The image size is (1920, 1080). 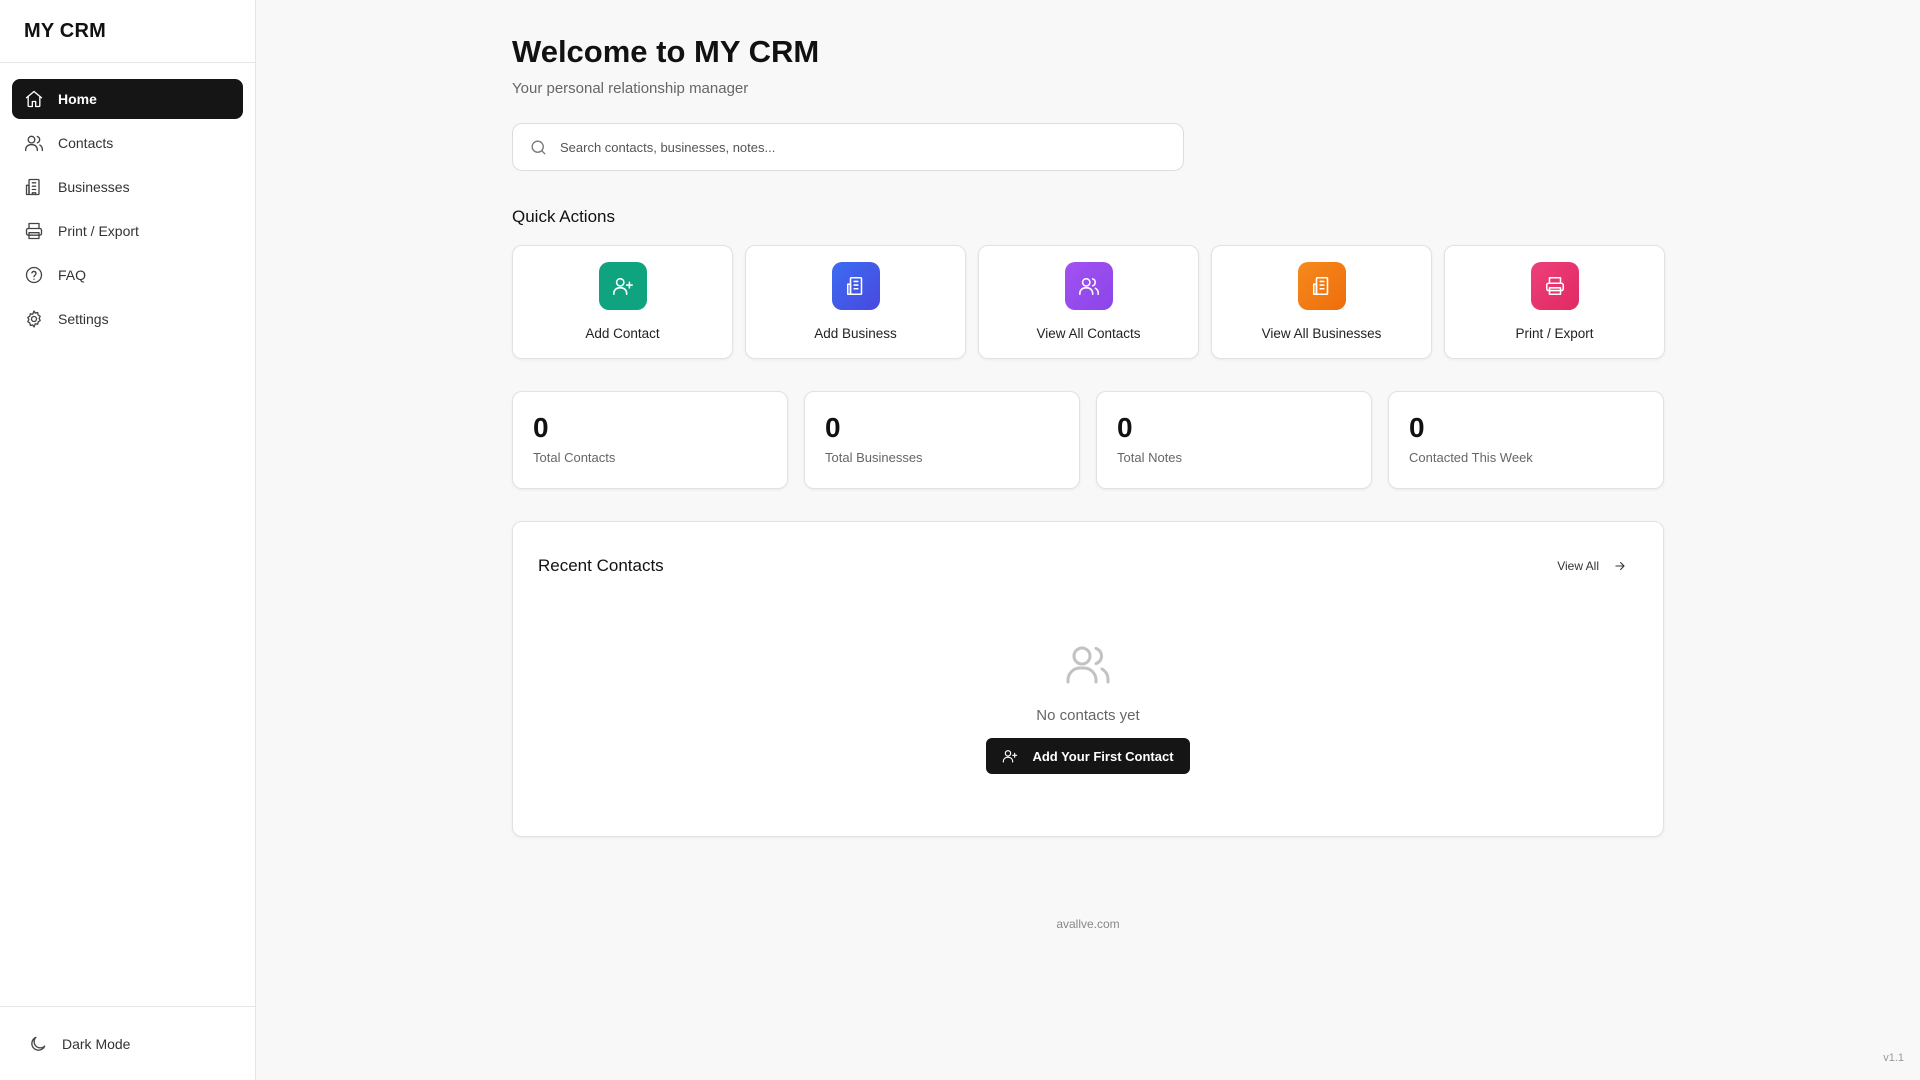 I want to click on search-icon, so click(x=538, y=147).